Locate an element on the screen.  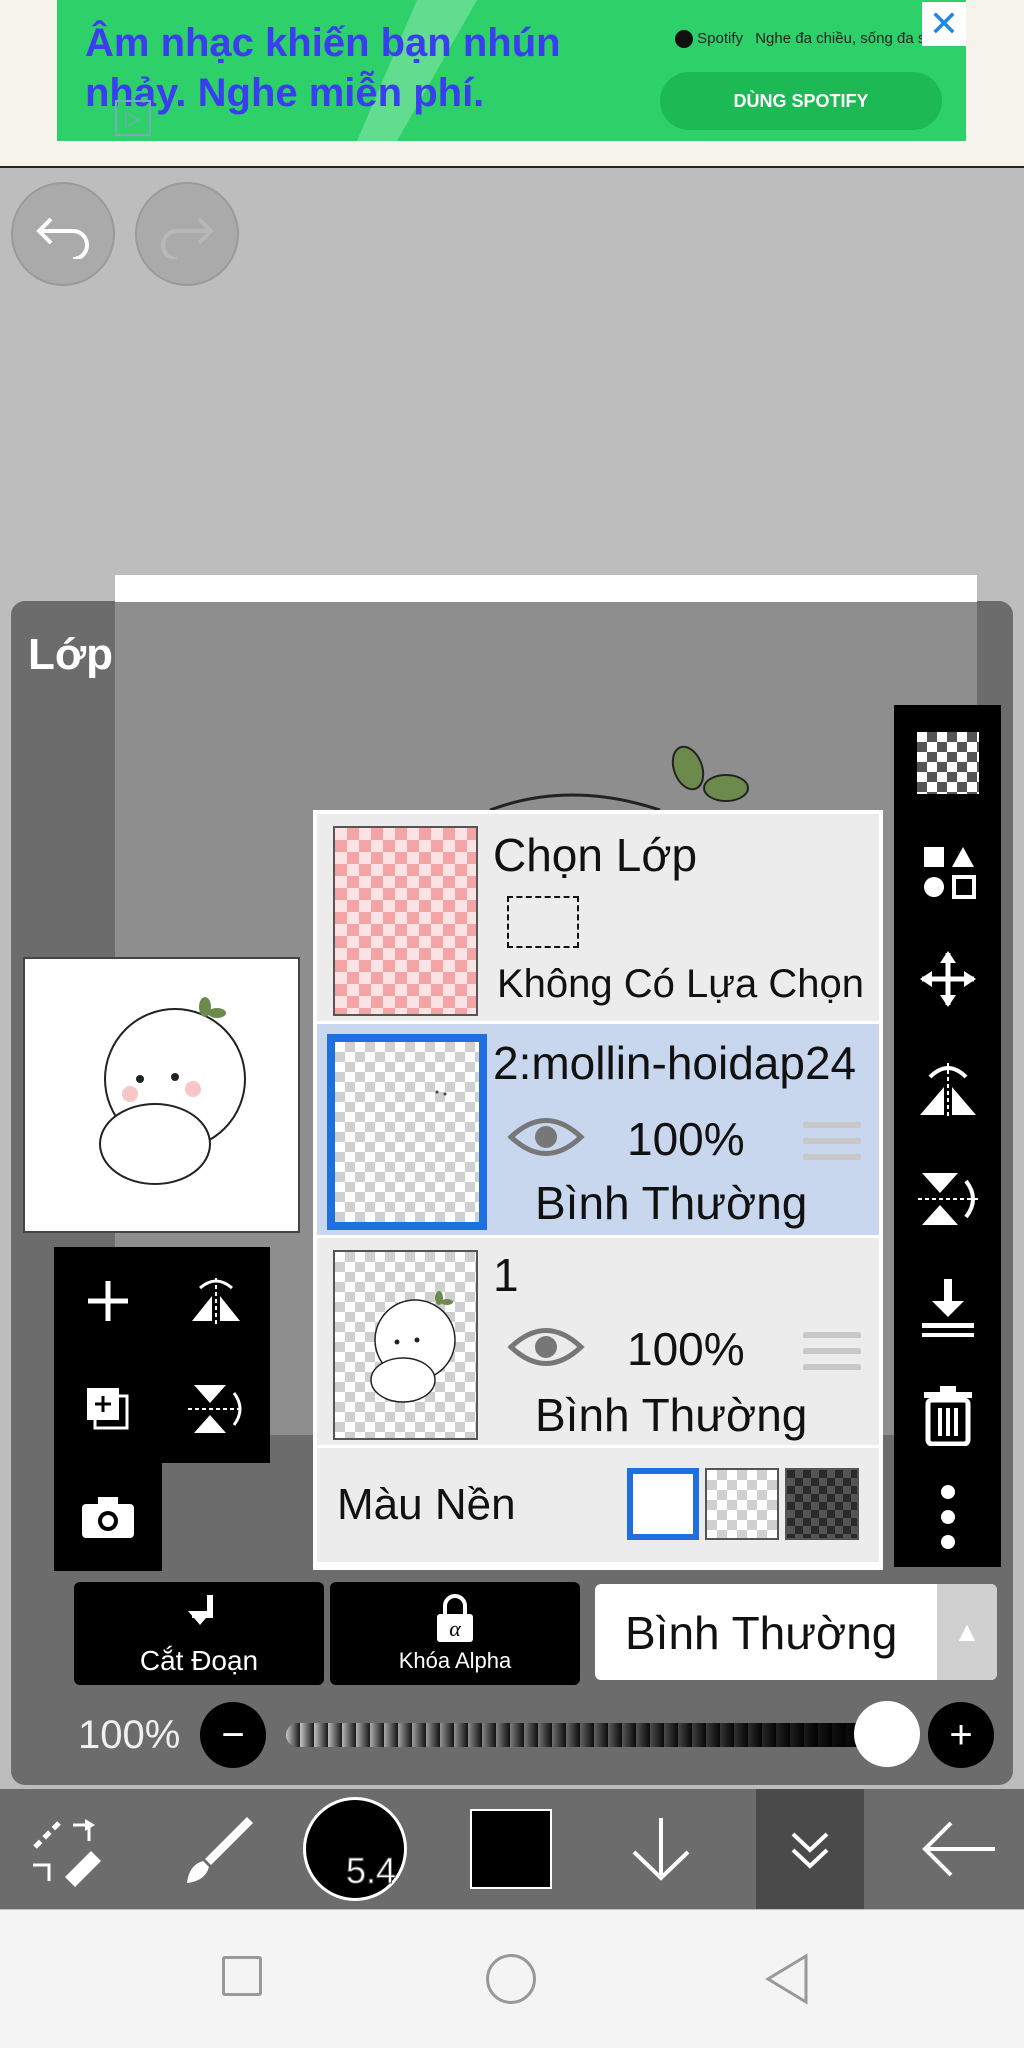
flip-vertical-button is located at coordinates (216, 1409).